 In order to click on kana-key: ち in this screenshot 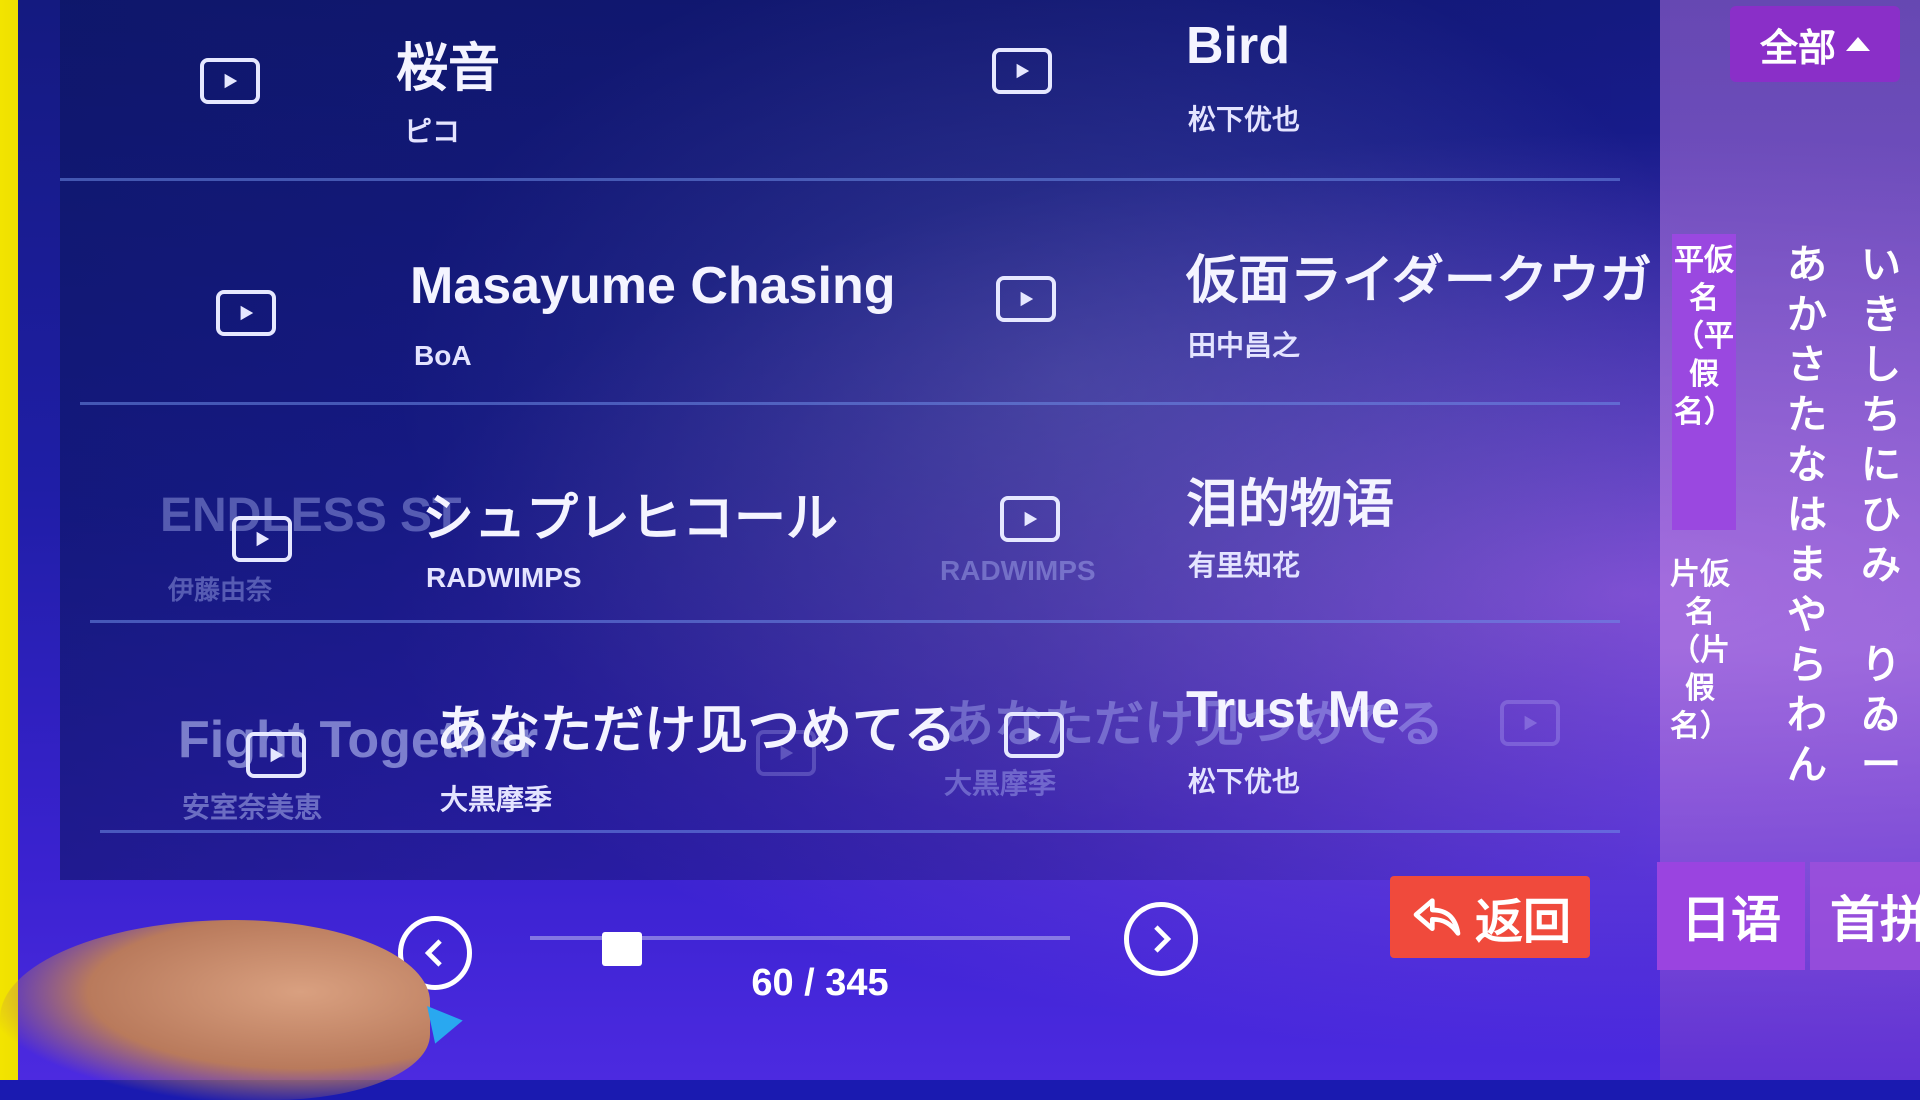, I will do `click(1881, 415)`.